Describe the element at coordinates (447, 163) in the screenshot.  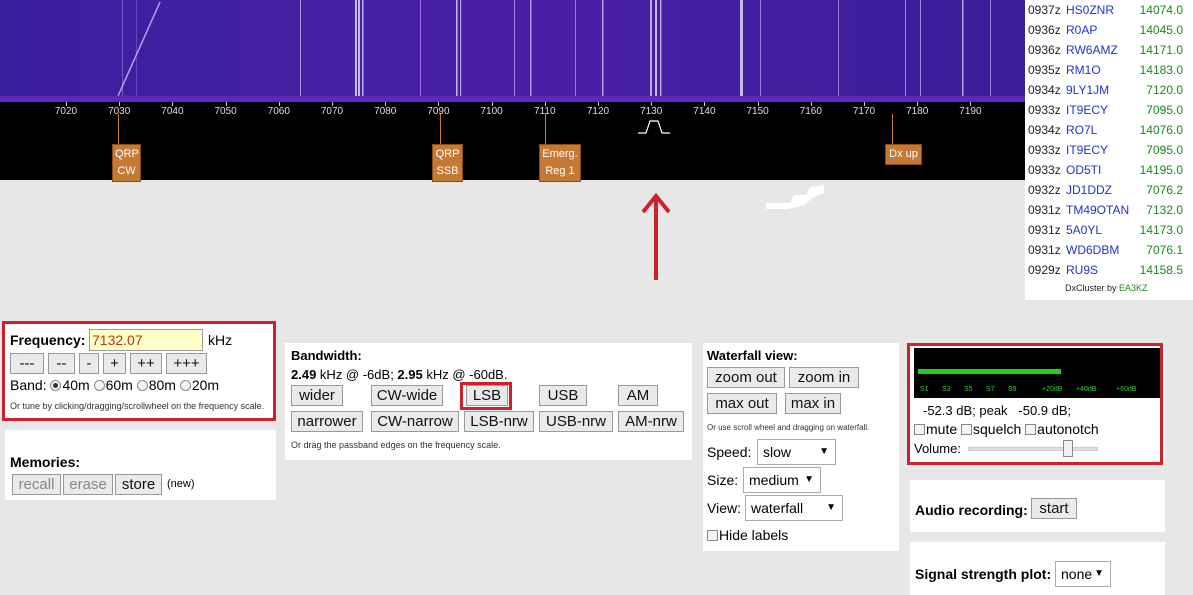
I see `band-label-qrp-ssb: QRP SSB` at that location.